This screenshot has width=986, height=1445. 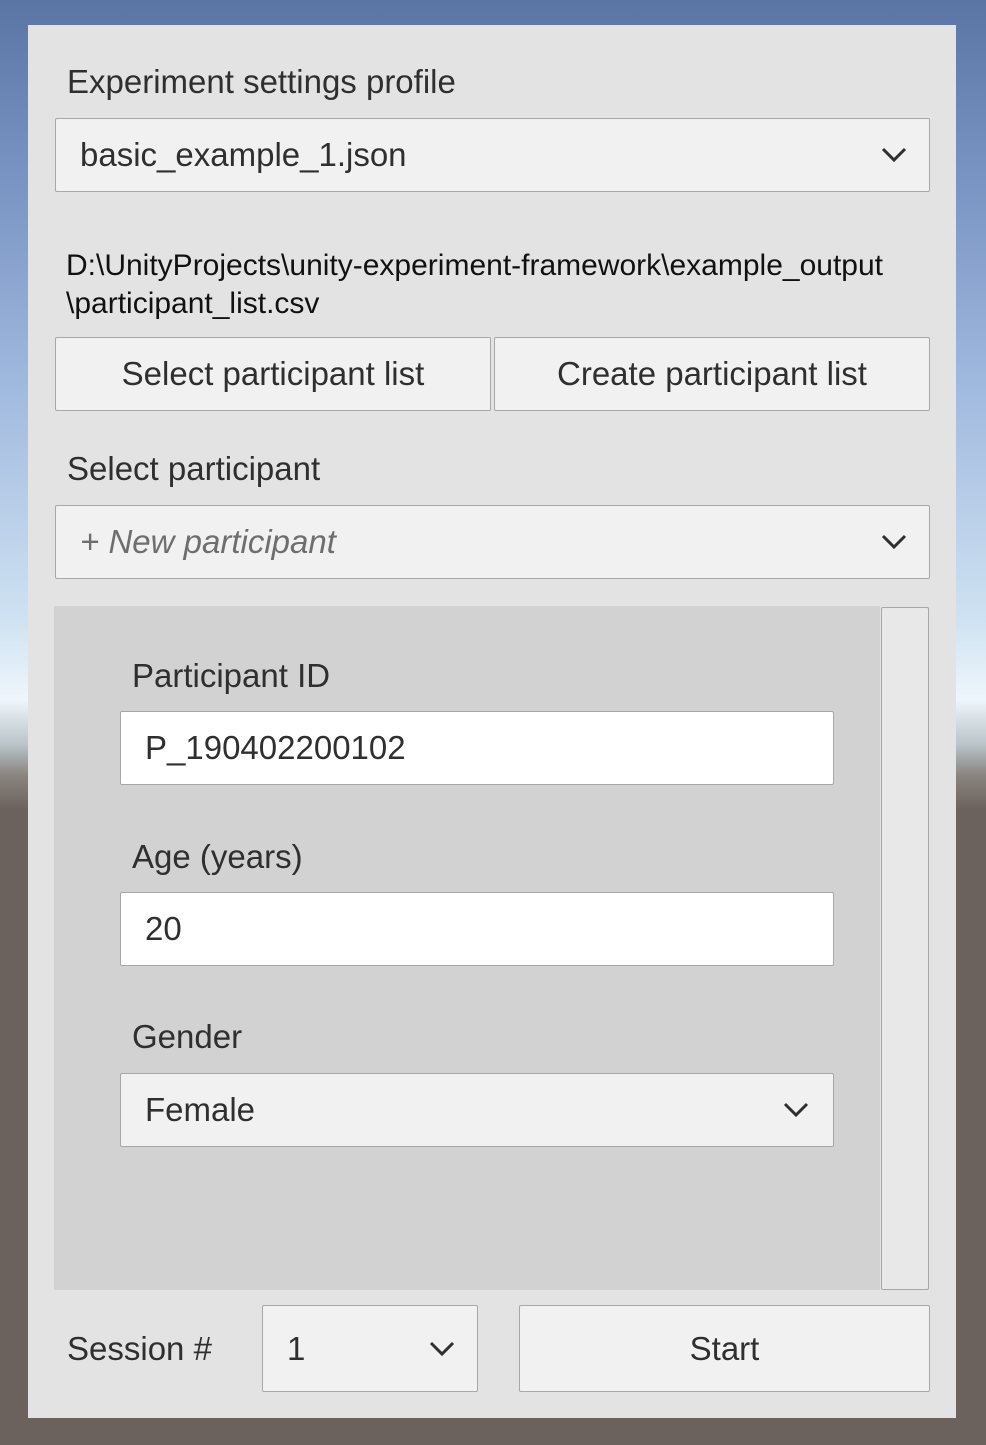 I want to click on participant-dropdown: + New participant, so click(x=492, y=542).